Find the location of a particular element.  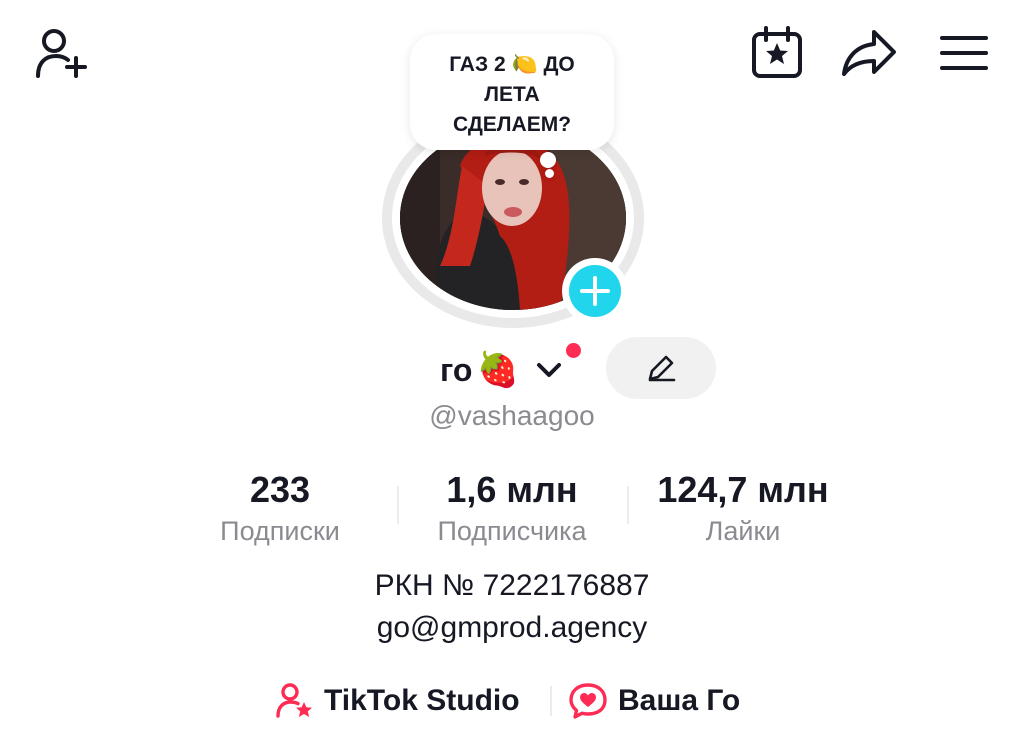

hamburger-menu-icon is located at coordinates (964, 53).